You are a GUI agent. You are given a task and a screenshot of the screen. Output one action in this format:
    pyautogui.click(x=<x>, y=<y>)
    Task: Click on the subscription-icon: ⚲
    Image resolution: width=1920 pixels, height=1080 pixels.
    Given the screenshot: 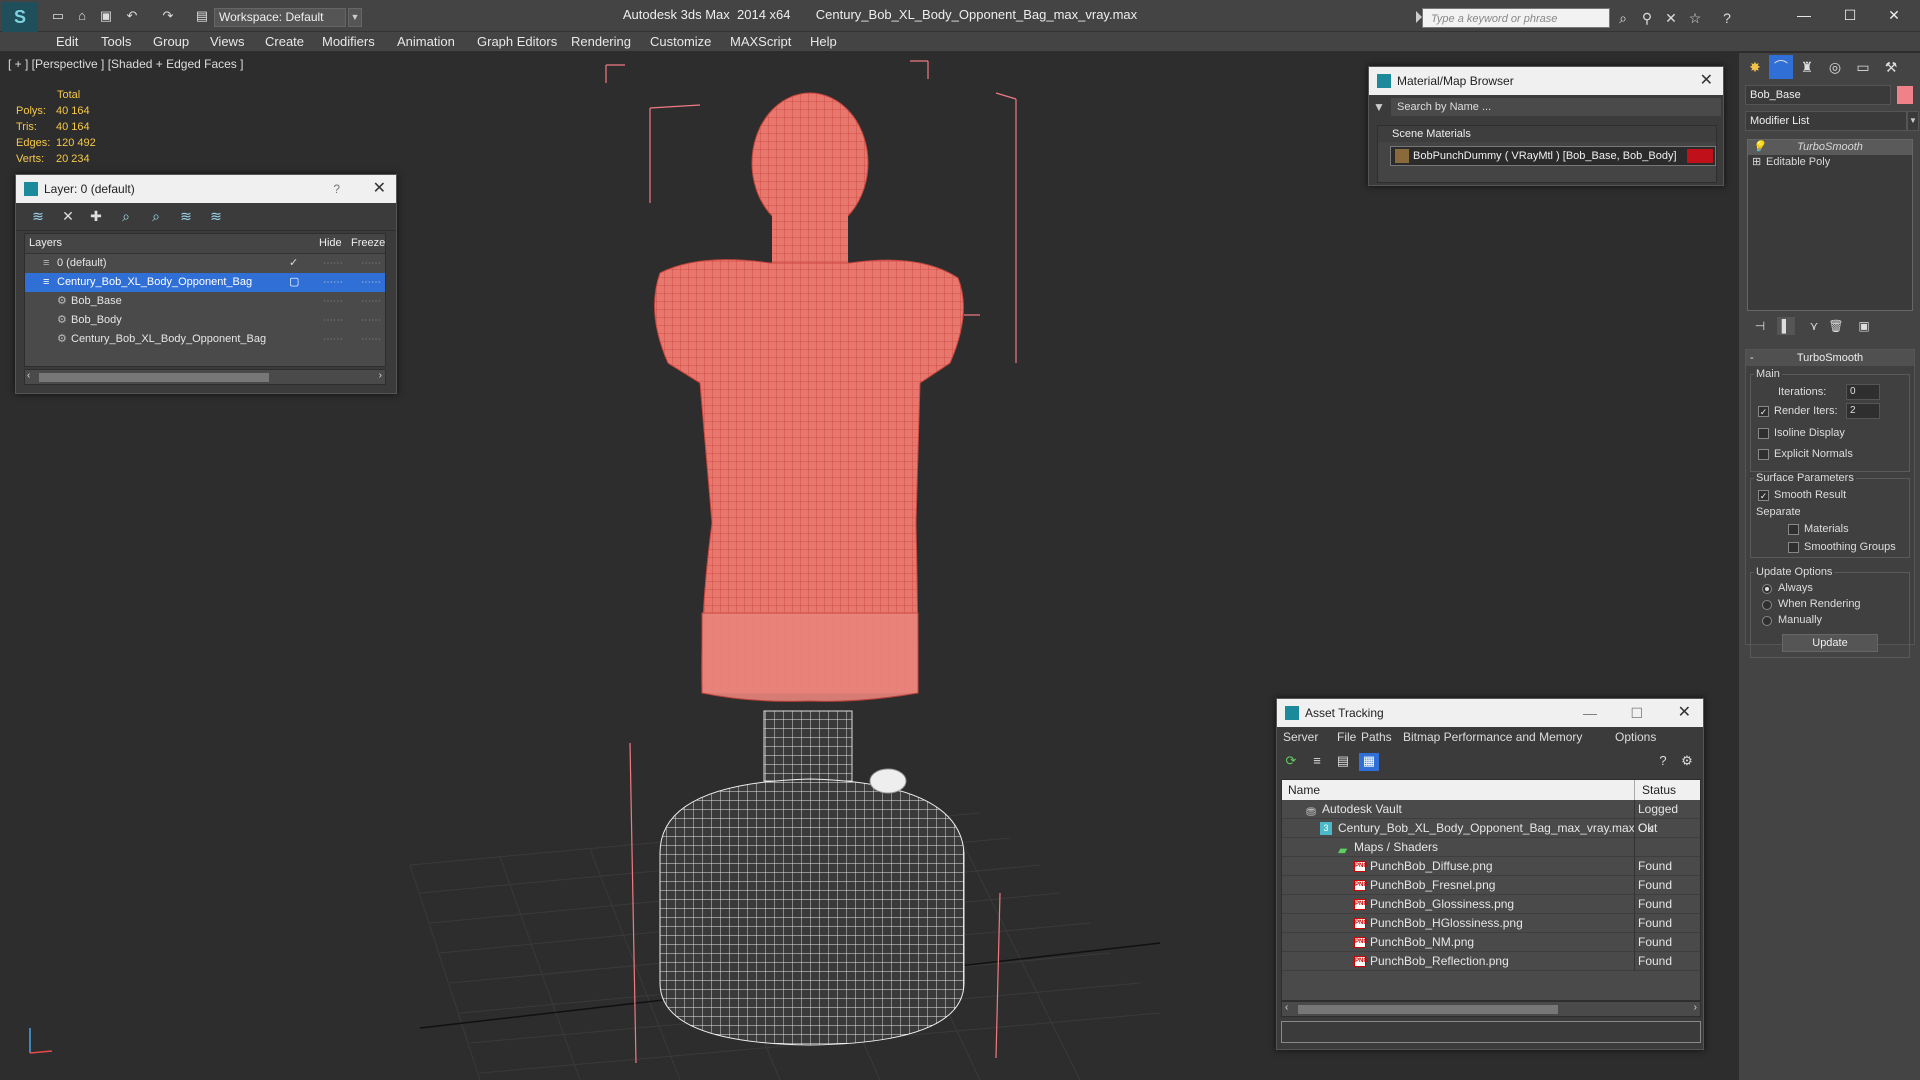 What is the action you would take?
    pyautogui.click(x=1647, y=18)
    